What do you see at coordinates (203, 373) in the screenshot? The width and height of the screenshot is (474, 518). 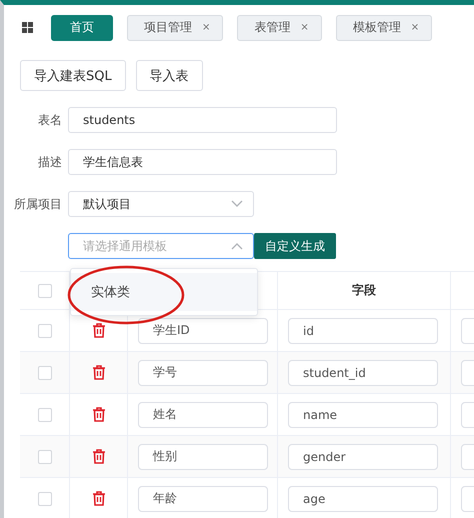 I see `caption-input: 学号` at bounding box center [203, 373].